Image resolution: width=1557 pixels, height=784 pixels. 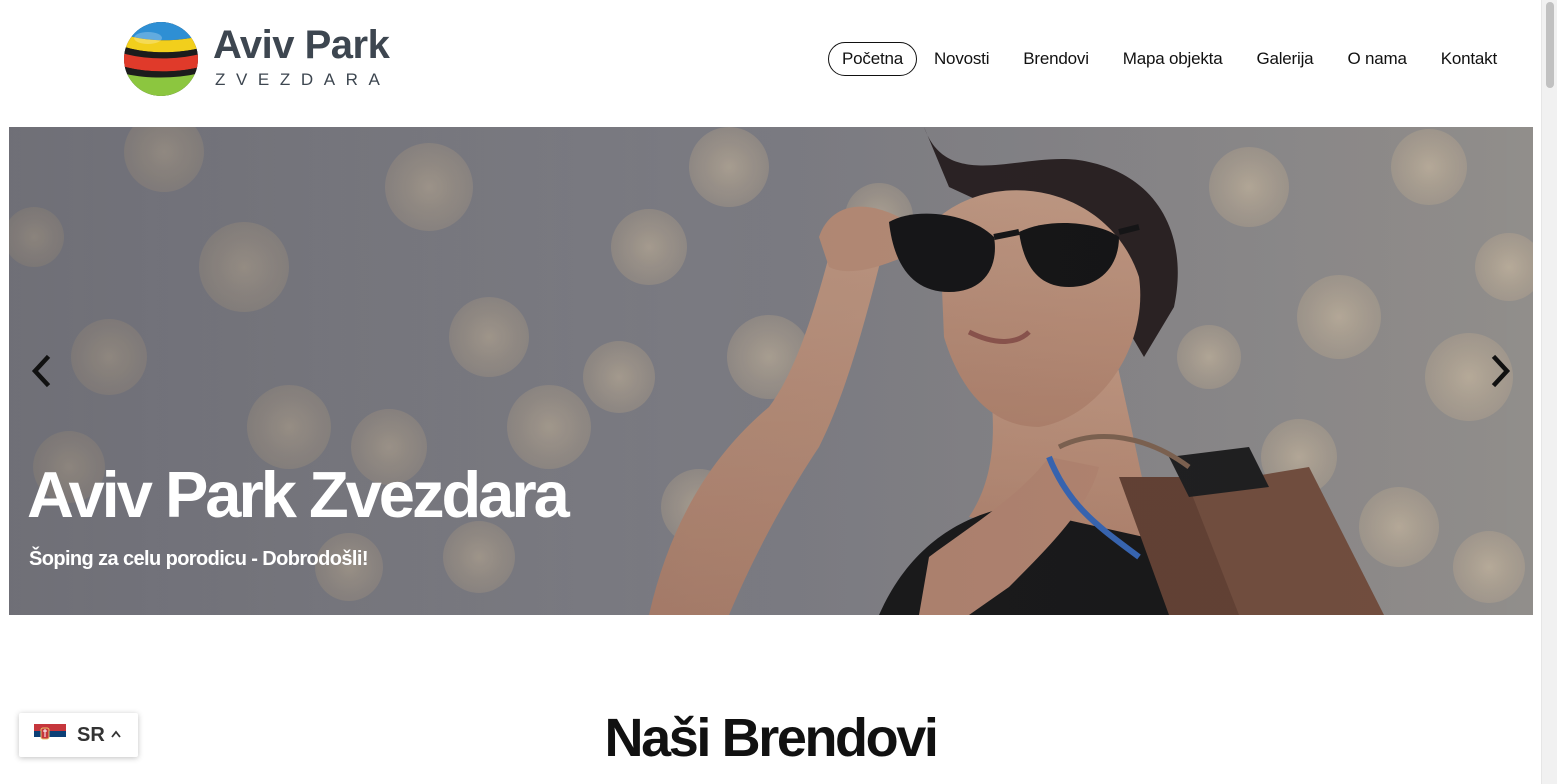 What do you see at coordinates (1284, 59) in the screenshot?
I see `nav-item-galerija: Galerija` at bounding box center [1284, 59].